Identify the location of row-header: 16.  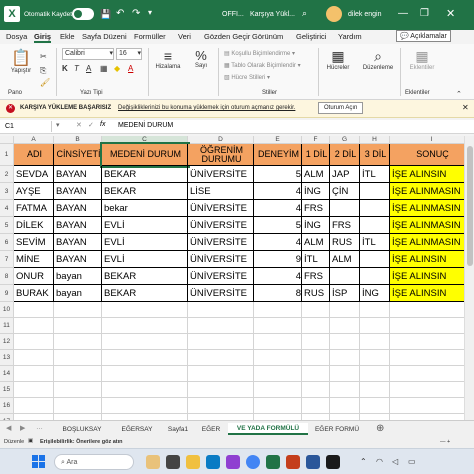
(7, 406).